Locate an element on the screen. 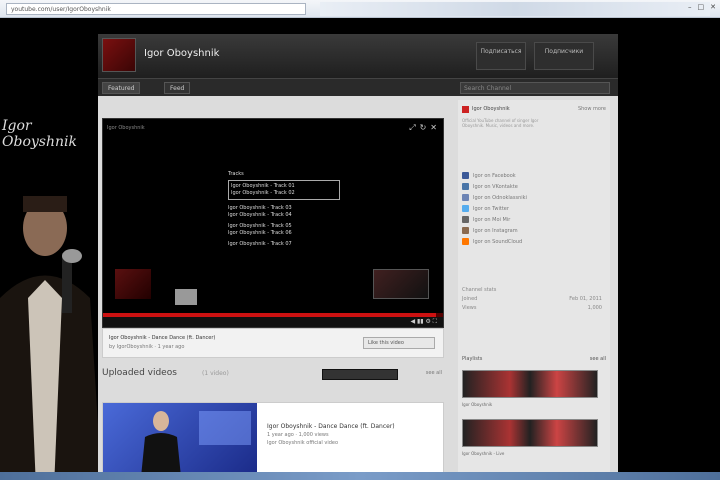 Image resolution: width=720 pixels, height=480 pixels. browser-bar: youtube.com/user/IgorOboyshnik – □ ✕ is located at coordinates (360, 9).